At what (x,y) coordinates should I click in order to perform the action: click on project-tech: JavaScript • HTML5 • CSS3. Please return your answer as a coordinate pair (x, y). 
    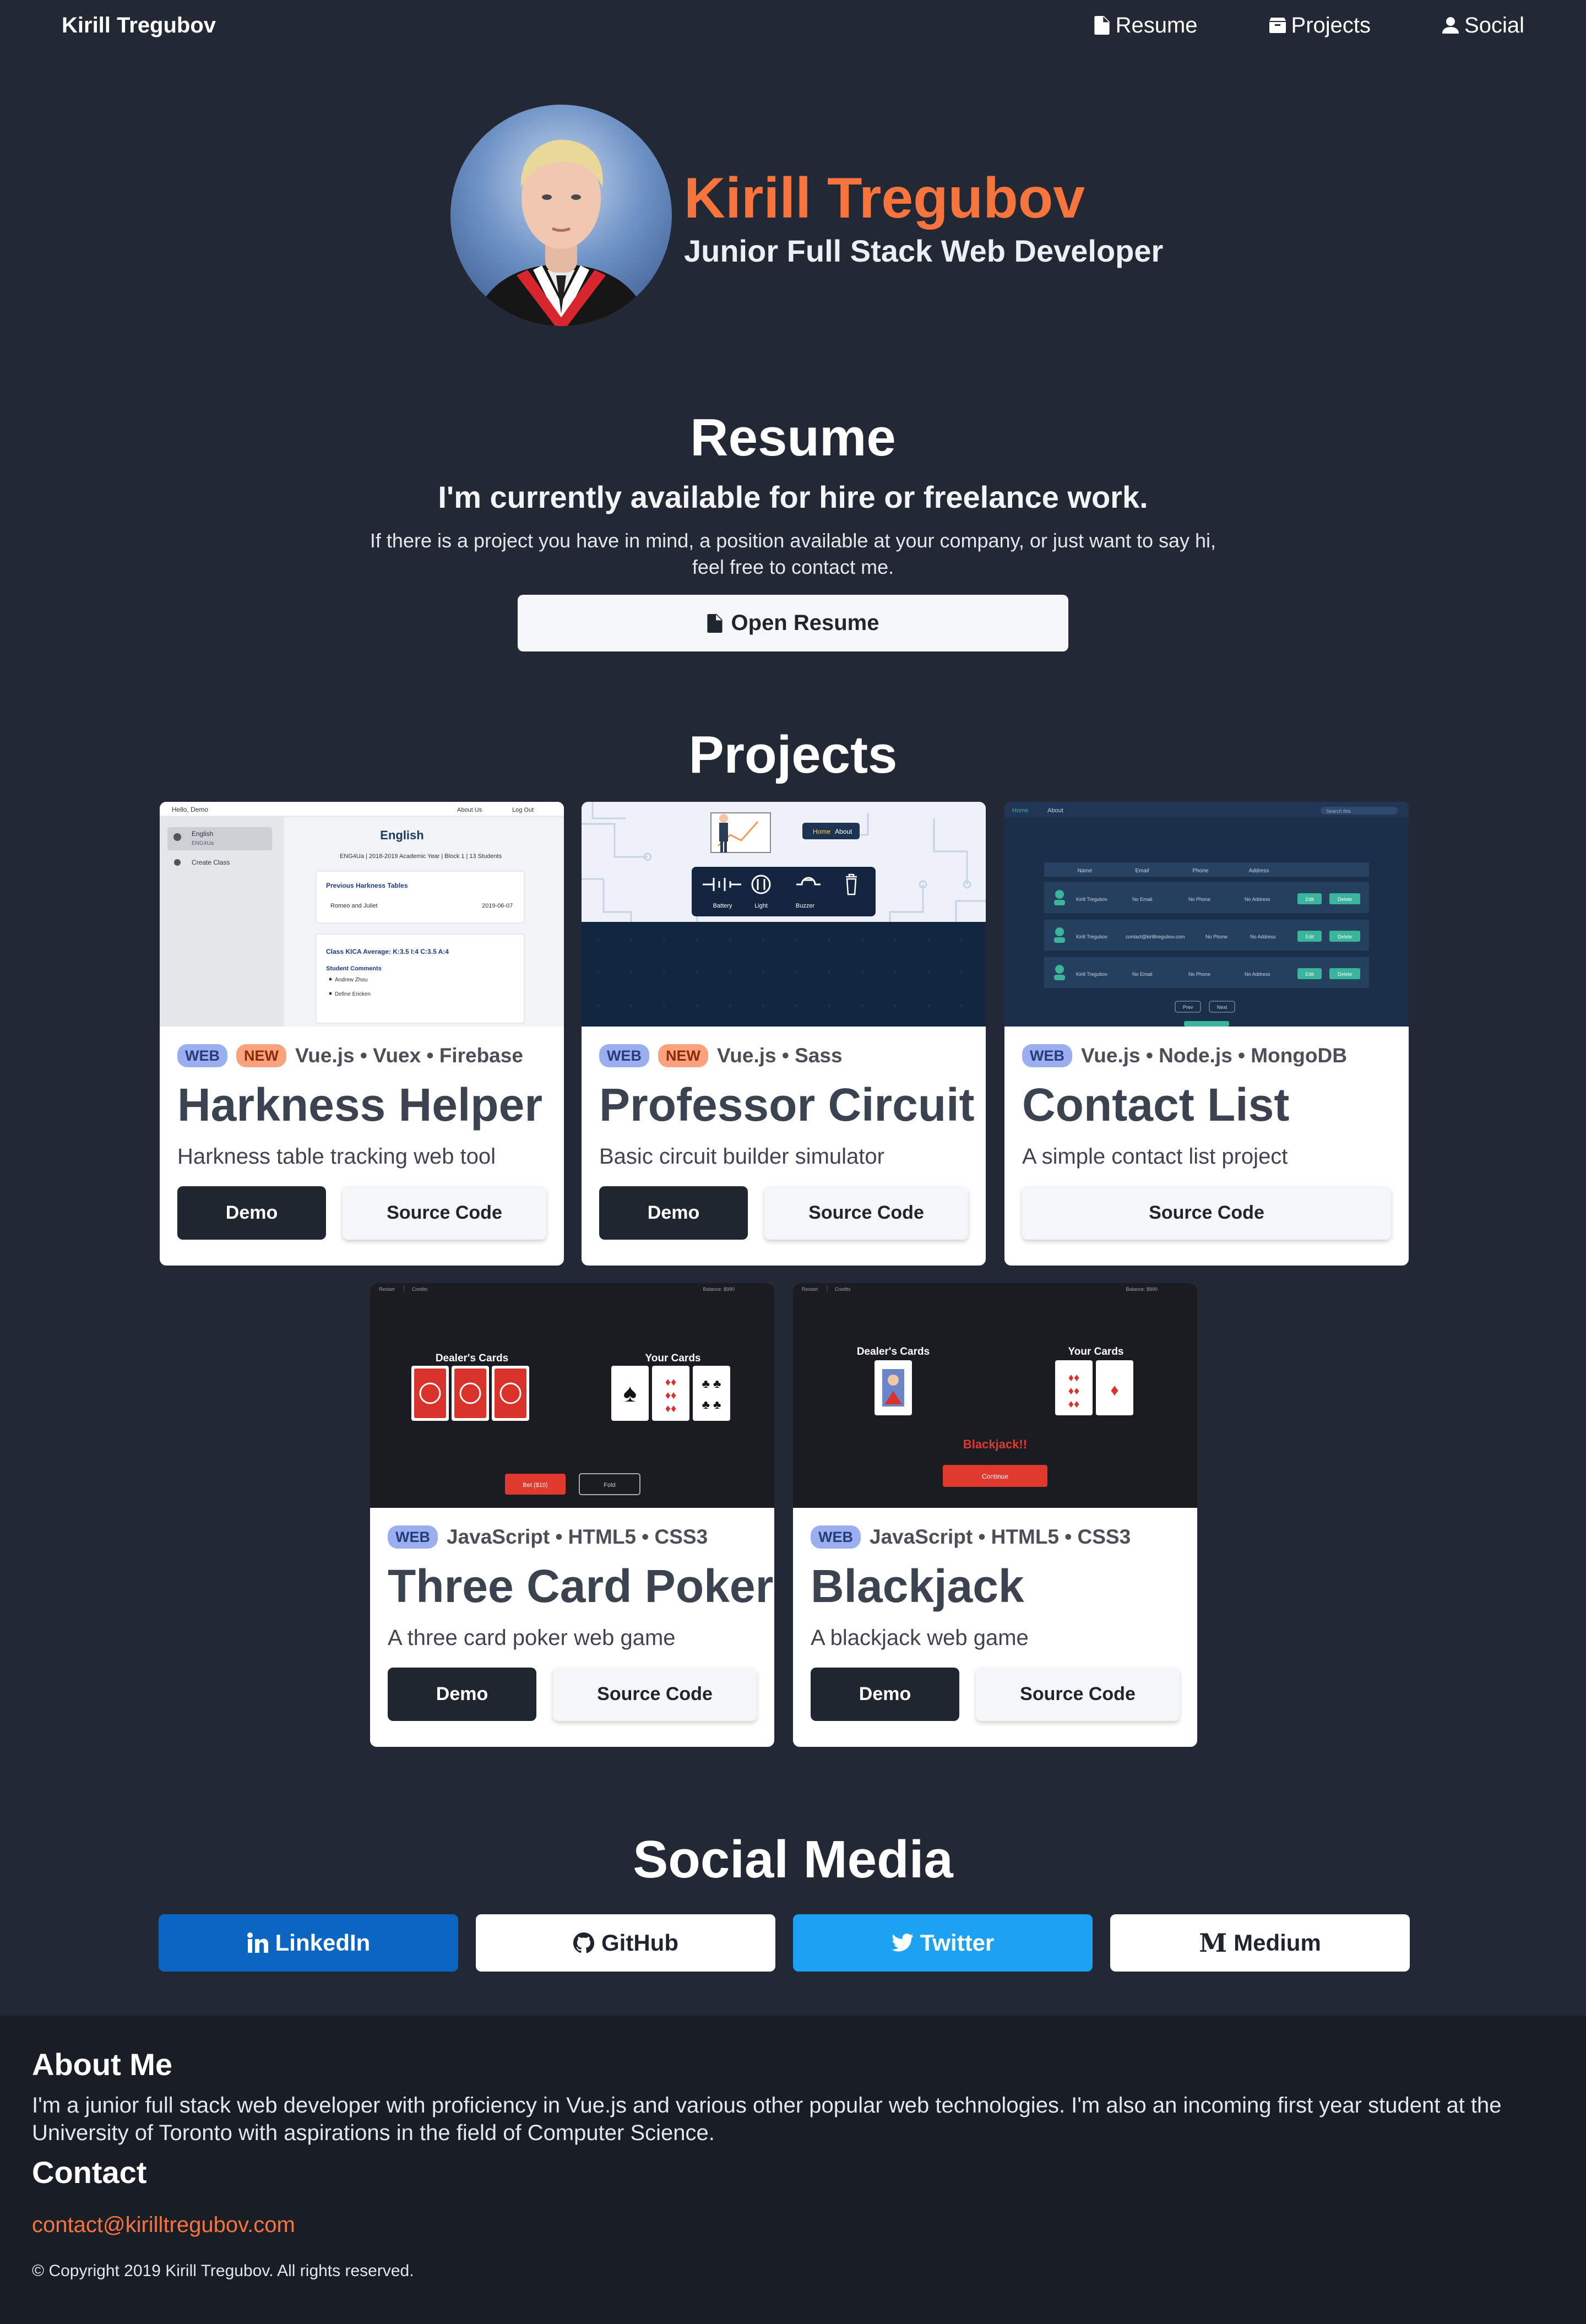
    Looking at the image, I should click on (577, 1537).